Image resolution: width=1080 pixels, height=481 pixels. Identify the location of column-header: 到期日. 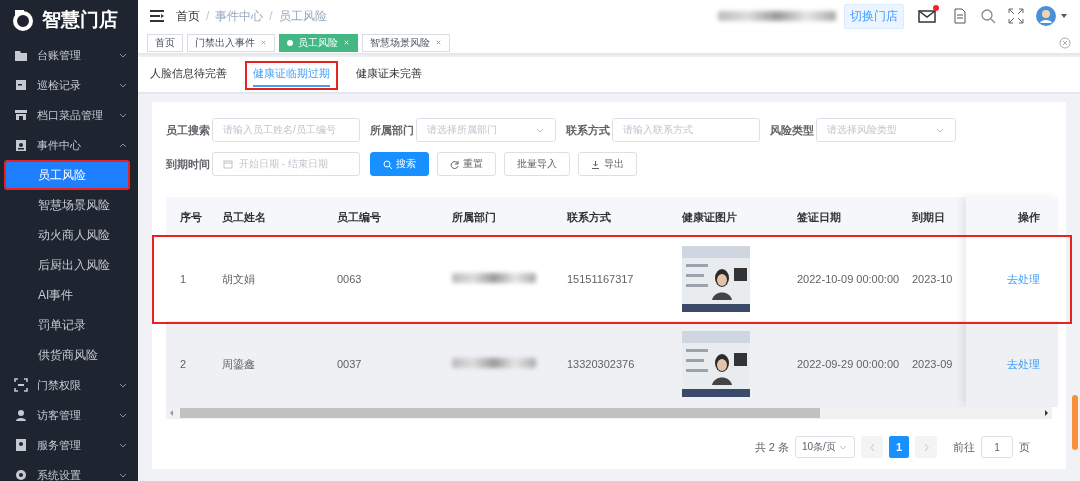
(928, 217).